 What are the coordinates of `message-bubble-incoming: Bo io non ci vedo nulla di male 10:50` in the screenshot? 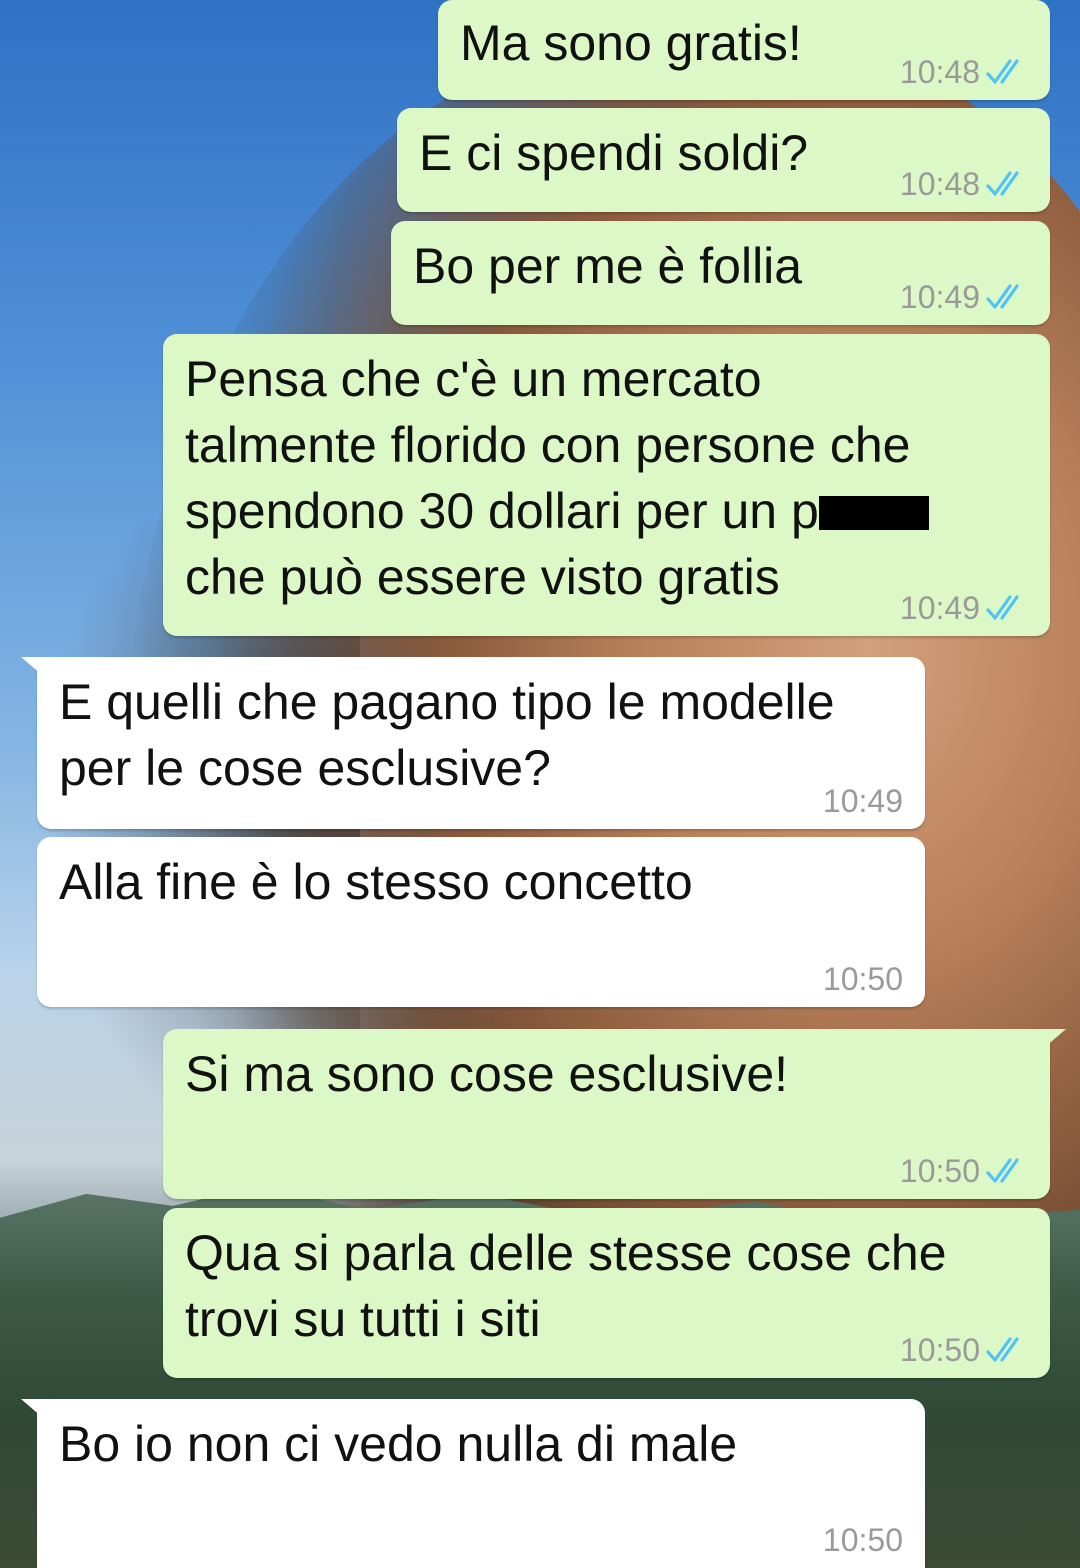 It's located at (473, 1483).